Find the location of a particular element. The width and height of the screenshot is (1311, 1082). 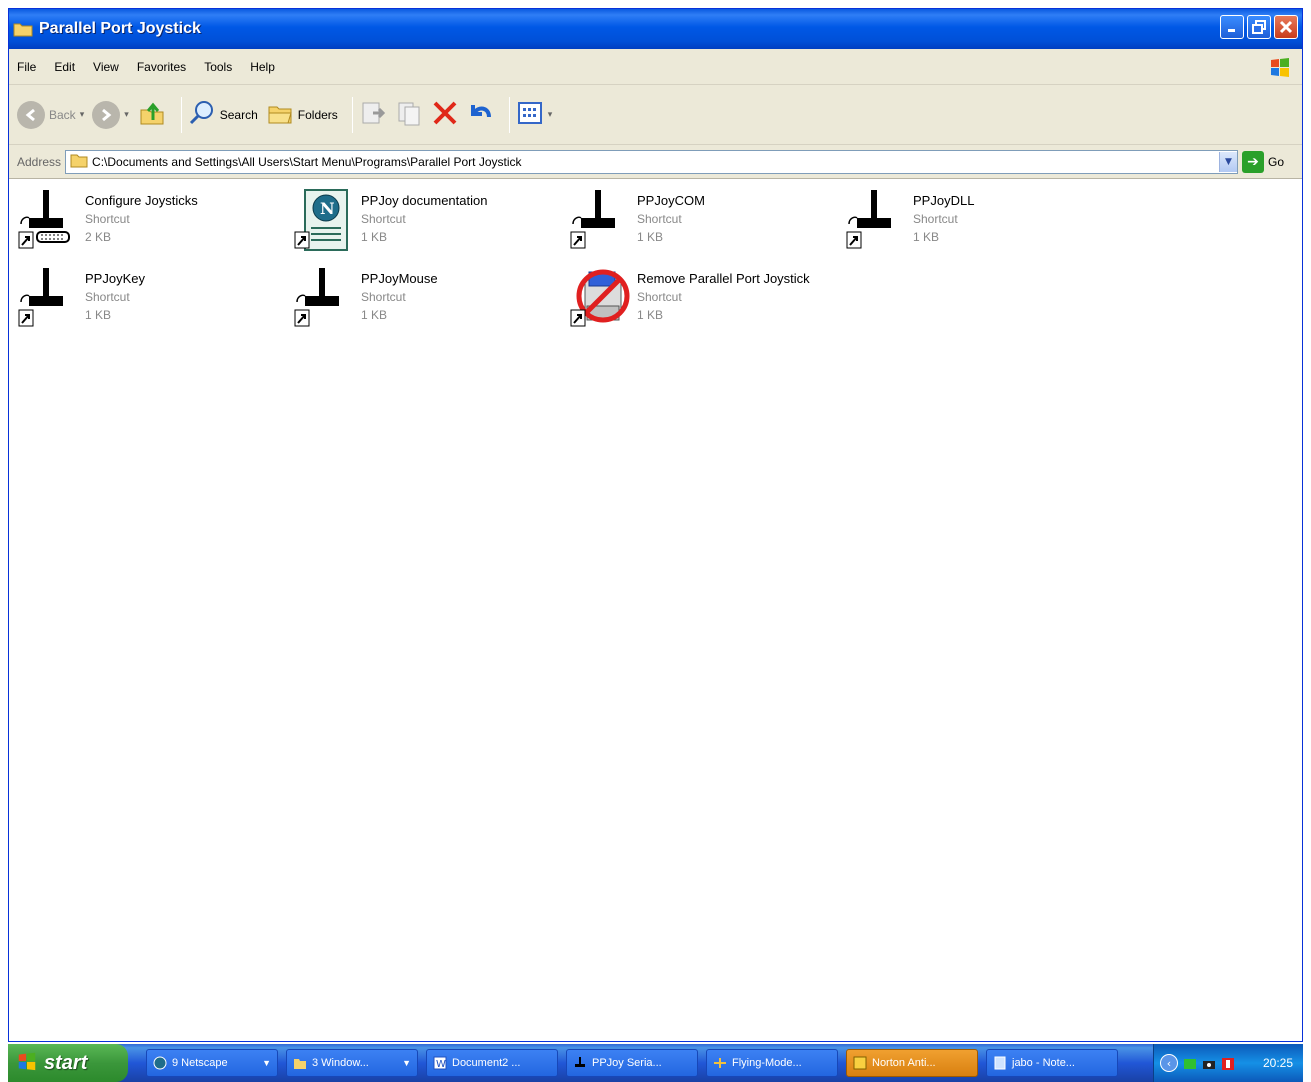

file-name: PPJoyMouse is located at coordinates (399, 278).